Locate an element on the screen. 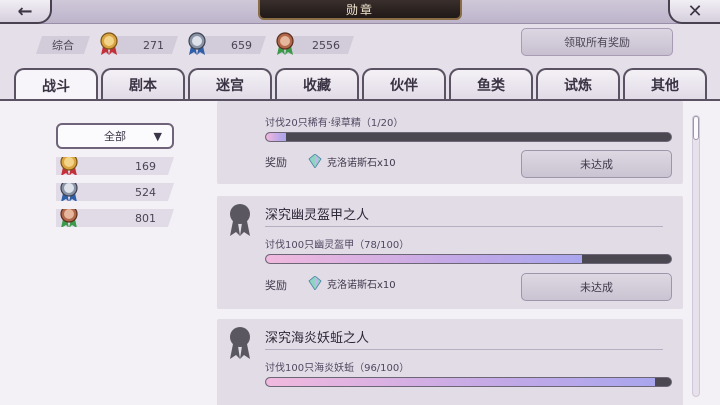  achievement-description: 讨伐100只海炎妖蚯（96/100） is located at coordinates (337, 368).